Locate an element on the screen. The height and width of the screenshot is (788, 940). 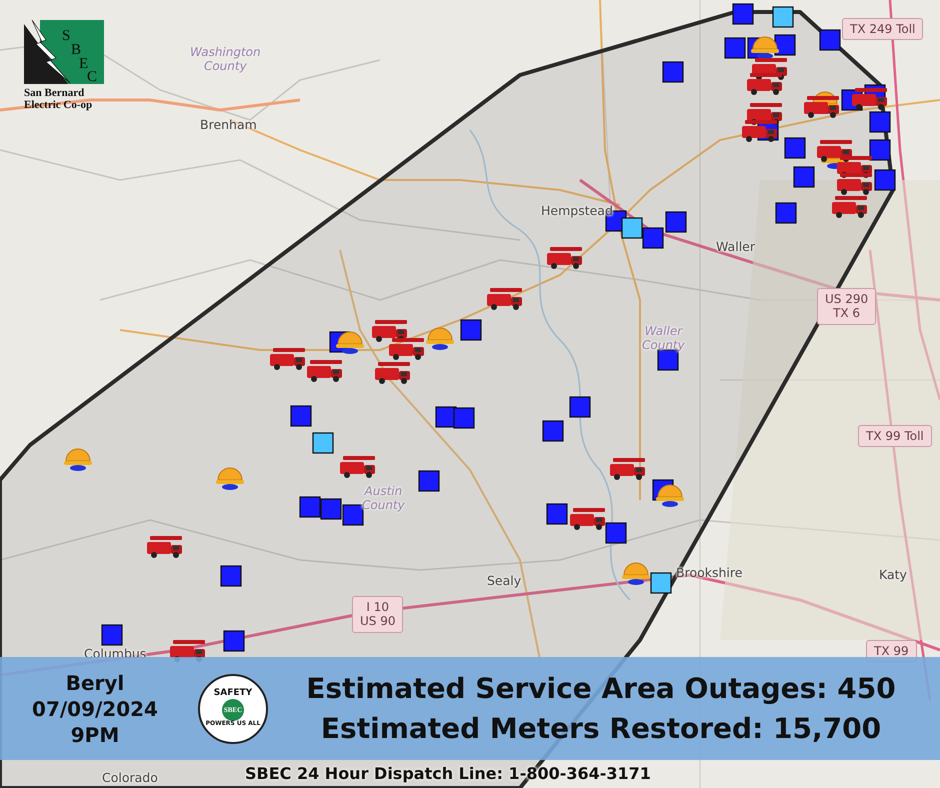
highway-shield: I 10 US 90 is located at coordinates (378, 614).